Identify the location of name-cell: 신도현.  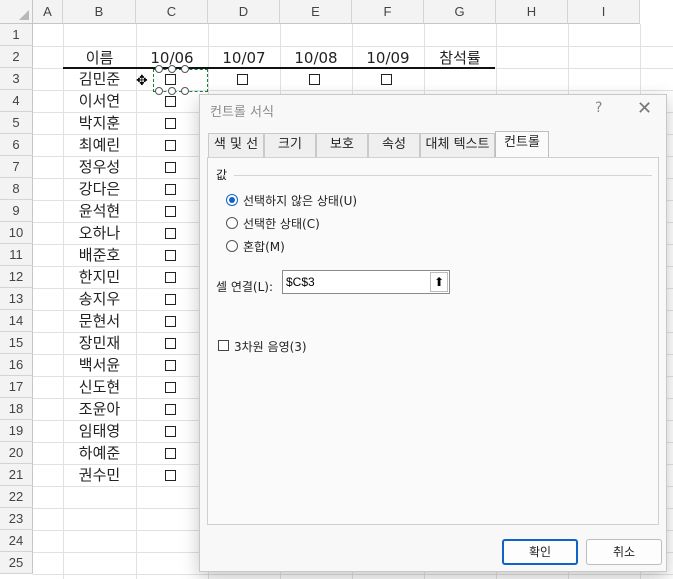
(99, 387).